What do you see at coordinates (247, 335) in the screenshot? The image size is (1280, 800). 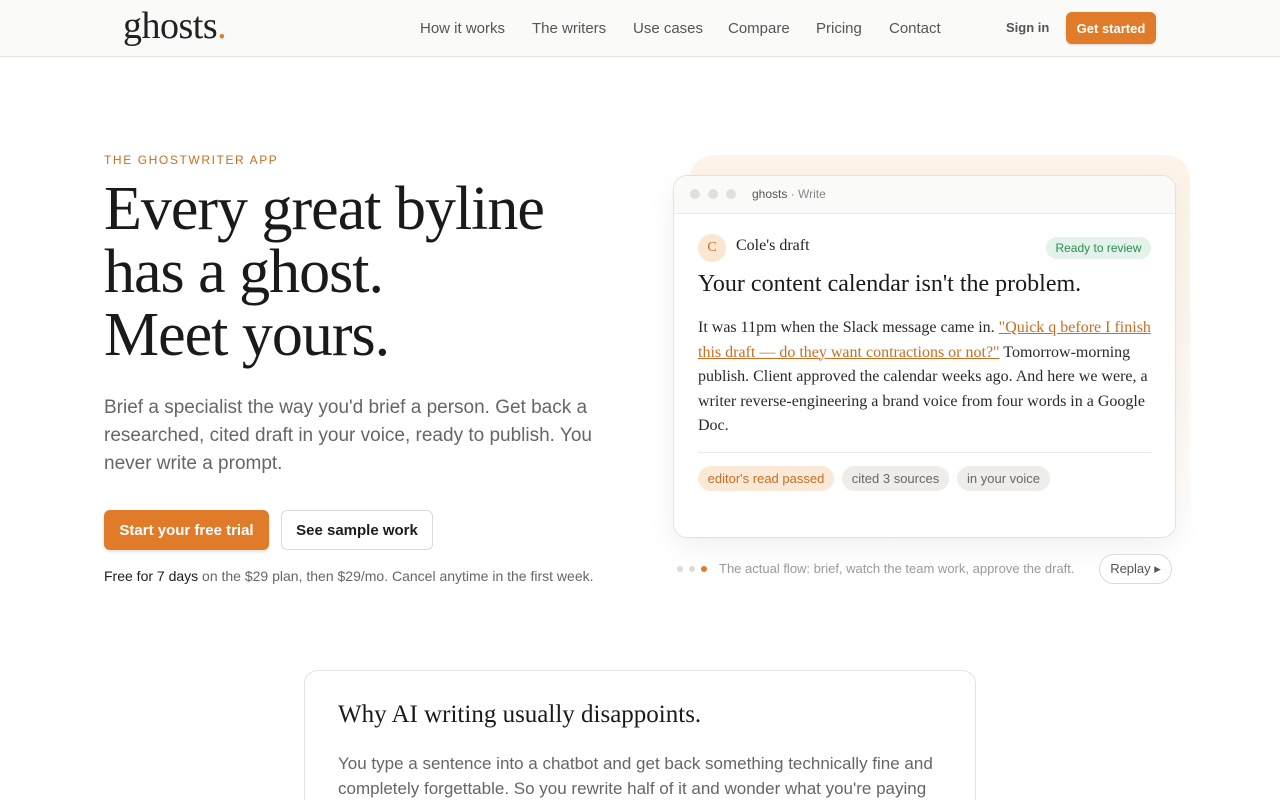 I see `headline-line-3: Meet yours.` at bounding box center [247, 335].